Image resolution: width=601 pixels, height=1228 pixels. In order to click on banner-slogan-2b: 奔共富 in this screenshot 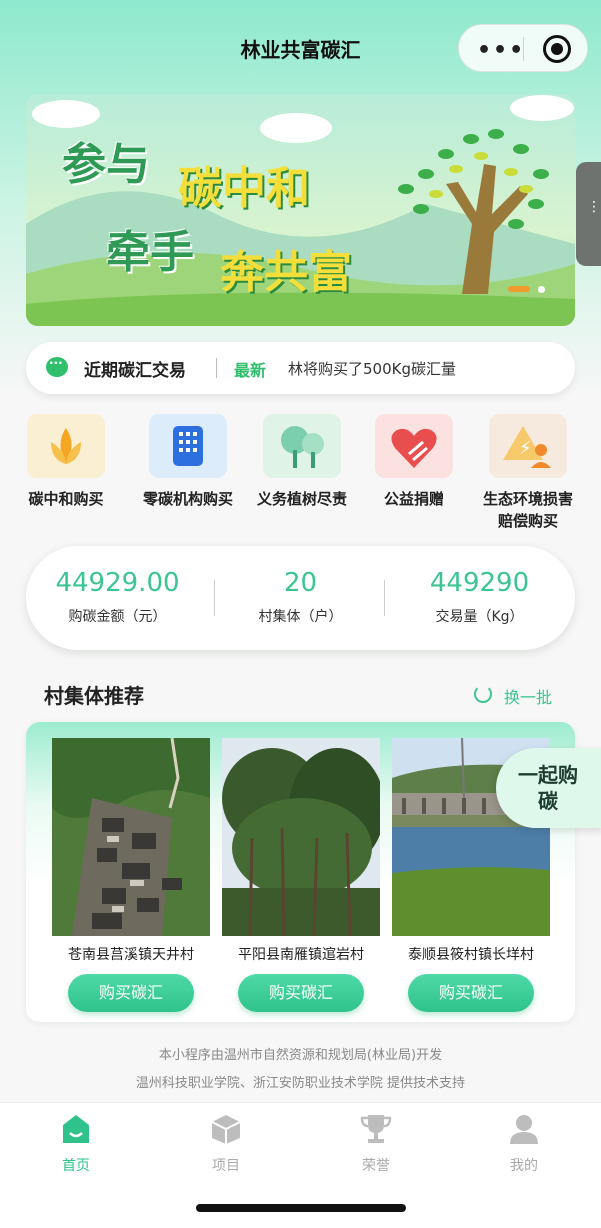, I will do `click(286, 272)`.